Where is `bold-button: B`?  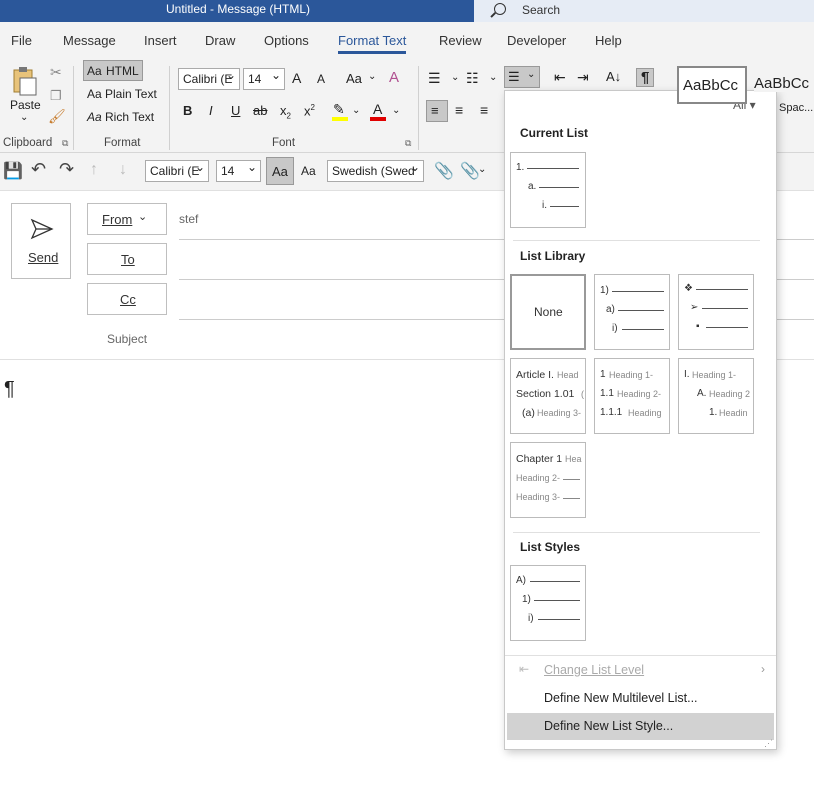
bold-button: B is located at coordinates (187, 110).